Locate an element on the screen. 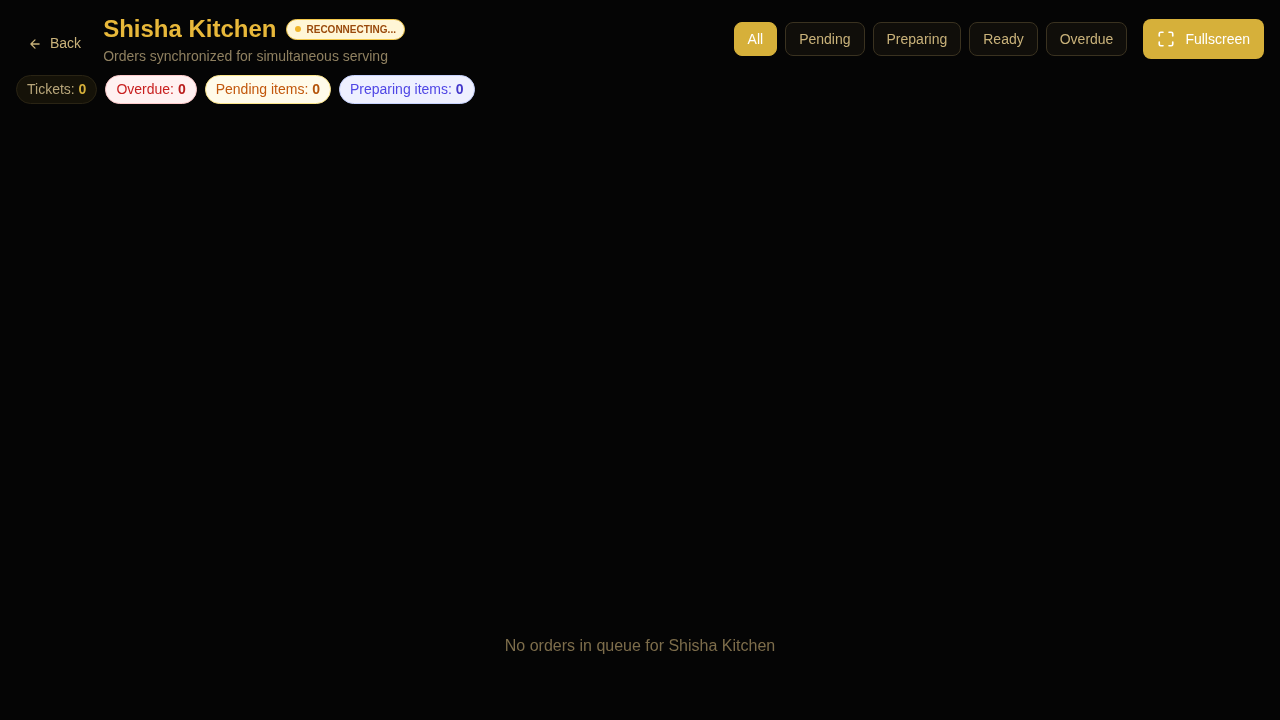 Image resolution: width=1280 pixels, height=720 pixels. back-button: Back is located at coordinates (55, 43).